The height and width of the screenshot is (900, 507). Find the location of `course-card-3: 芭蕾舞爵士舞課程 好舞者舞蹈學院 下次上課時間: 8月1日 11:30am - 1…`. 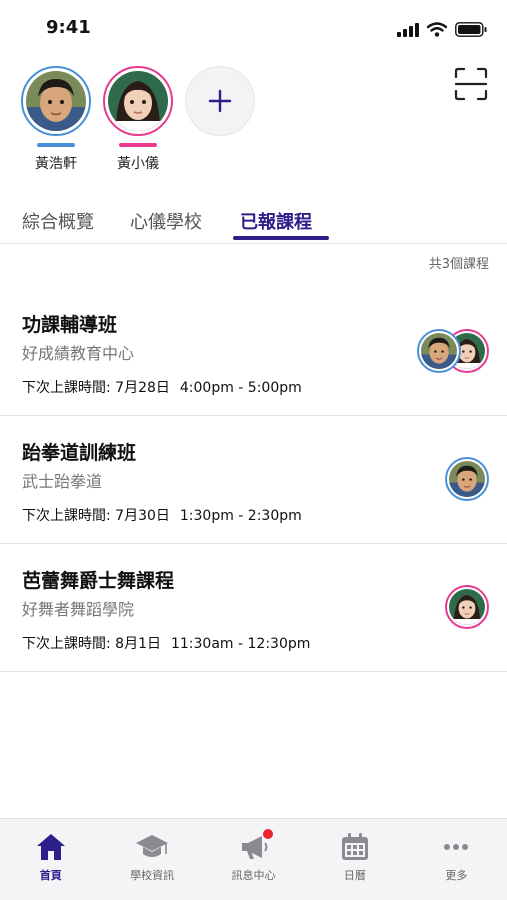

course-card-3: 芭蕾舞爵士舞課程 好舞者舞蹈學院 下次上課時間: 8月1日 11:30am - 1… is located at coordinates (253, 608).